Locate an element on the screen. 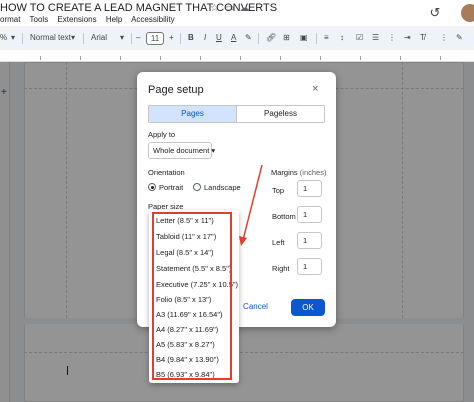 The image size is (474, 402). margin-left-label: Left is located at coordinates (278, 242).